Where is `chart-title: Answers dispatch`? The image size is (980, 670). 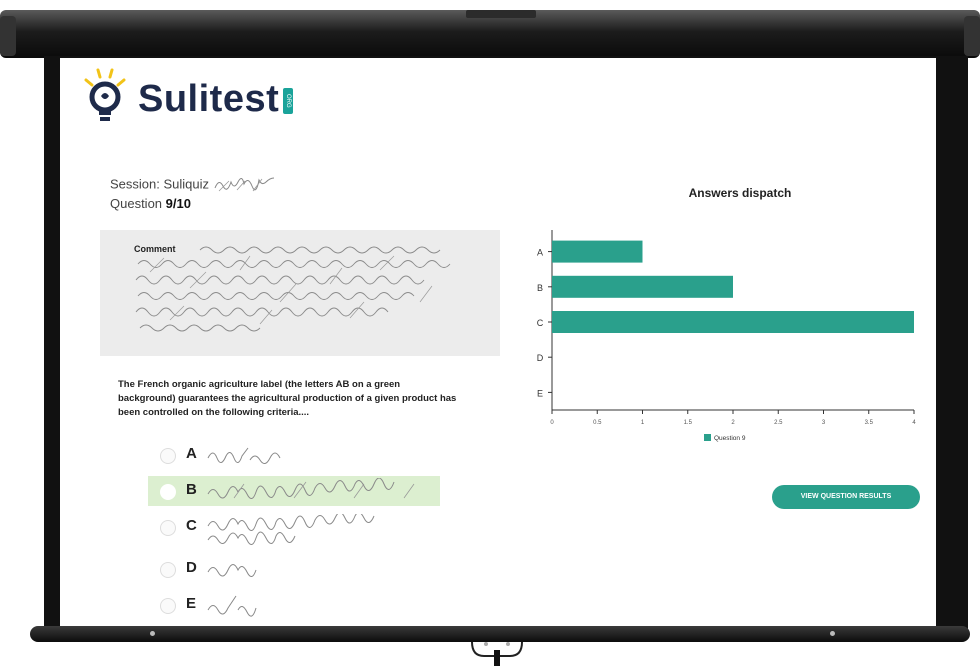 chart-title: Answers dispatch is located at coordinates (740, 193).